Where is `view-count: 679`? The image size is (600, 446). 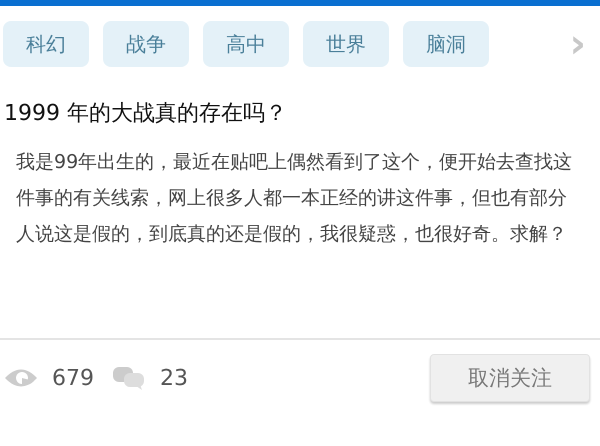
view-count: 679 is located at coordinates (73, 378).